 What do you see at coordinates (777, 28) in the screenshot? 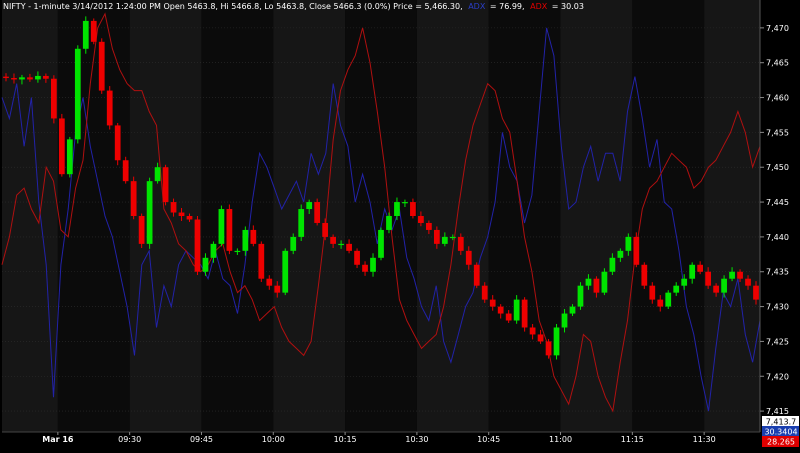
I see `y-tick-label: 7,470` at bounding box center [777, 28].